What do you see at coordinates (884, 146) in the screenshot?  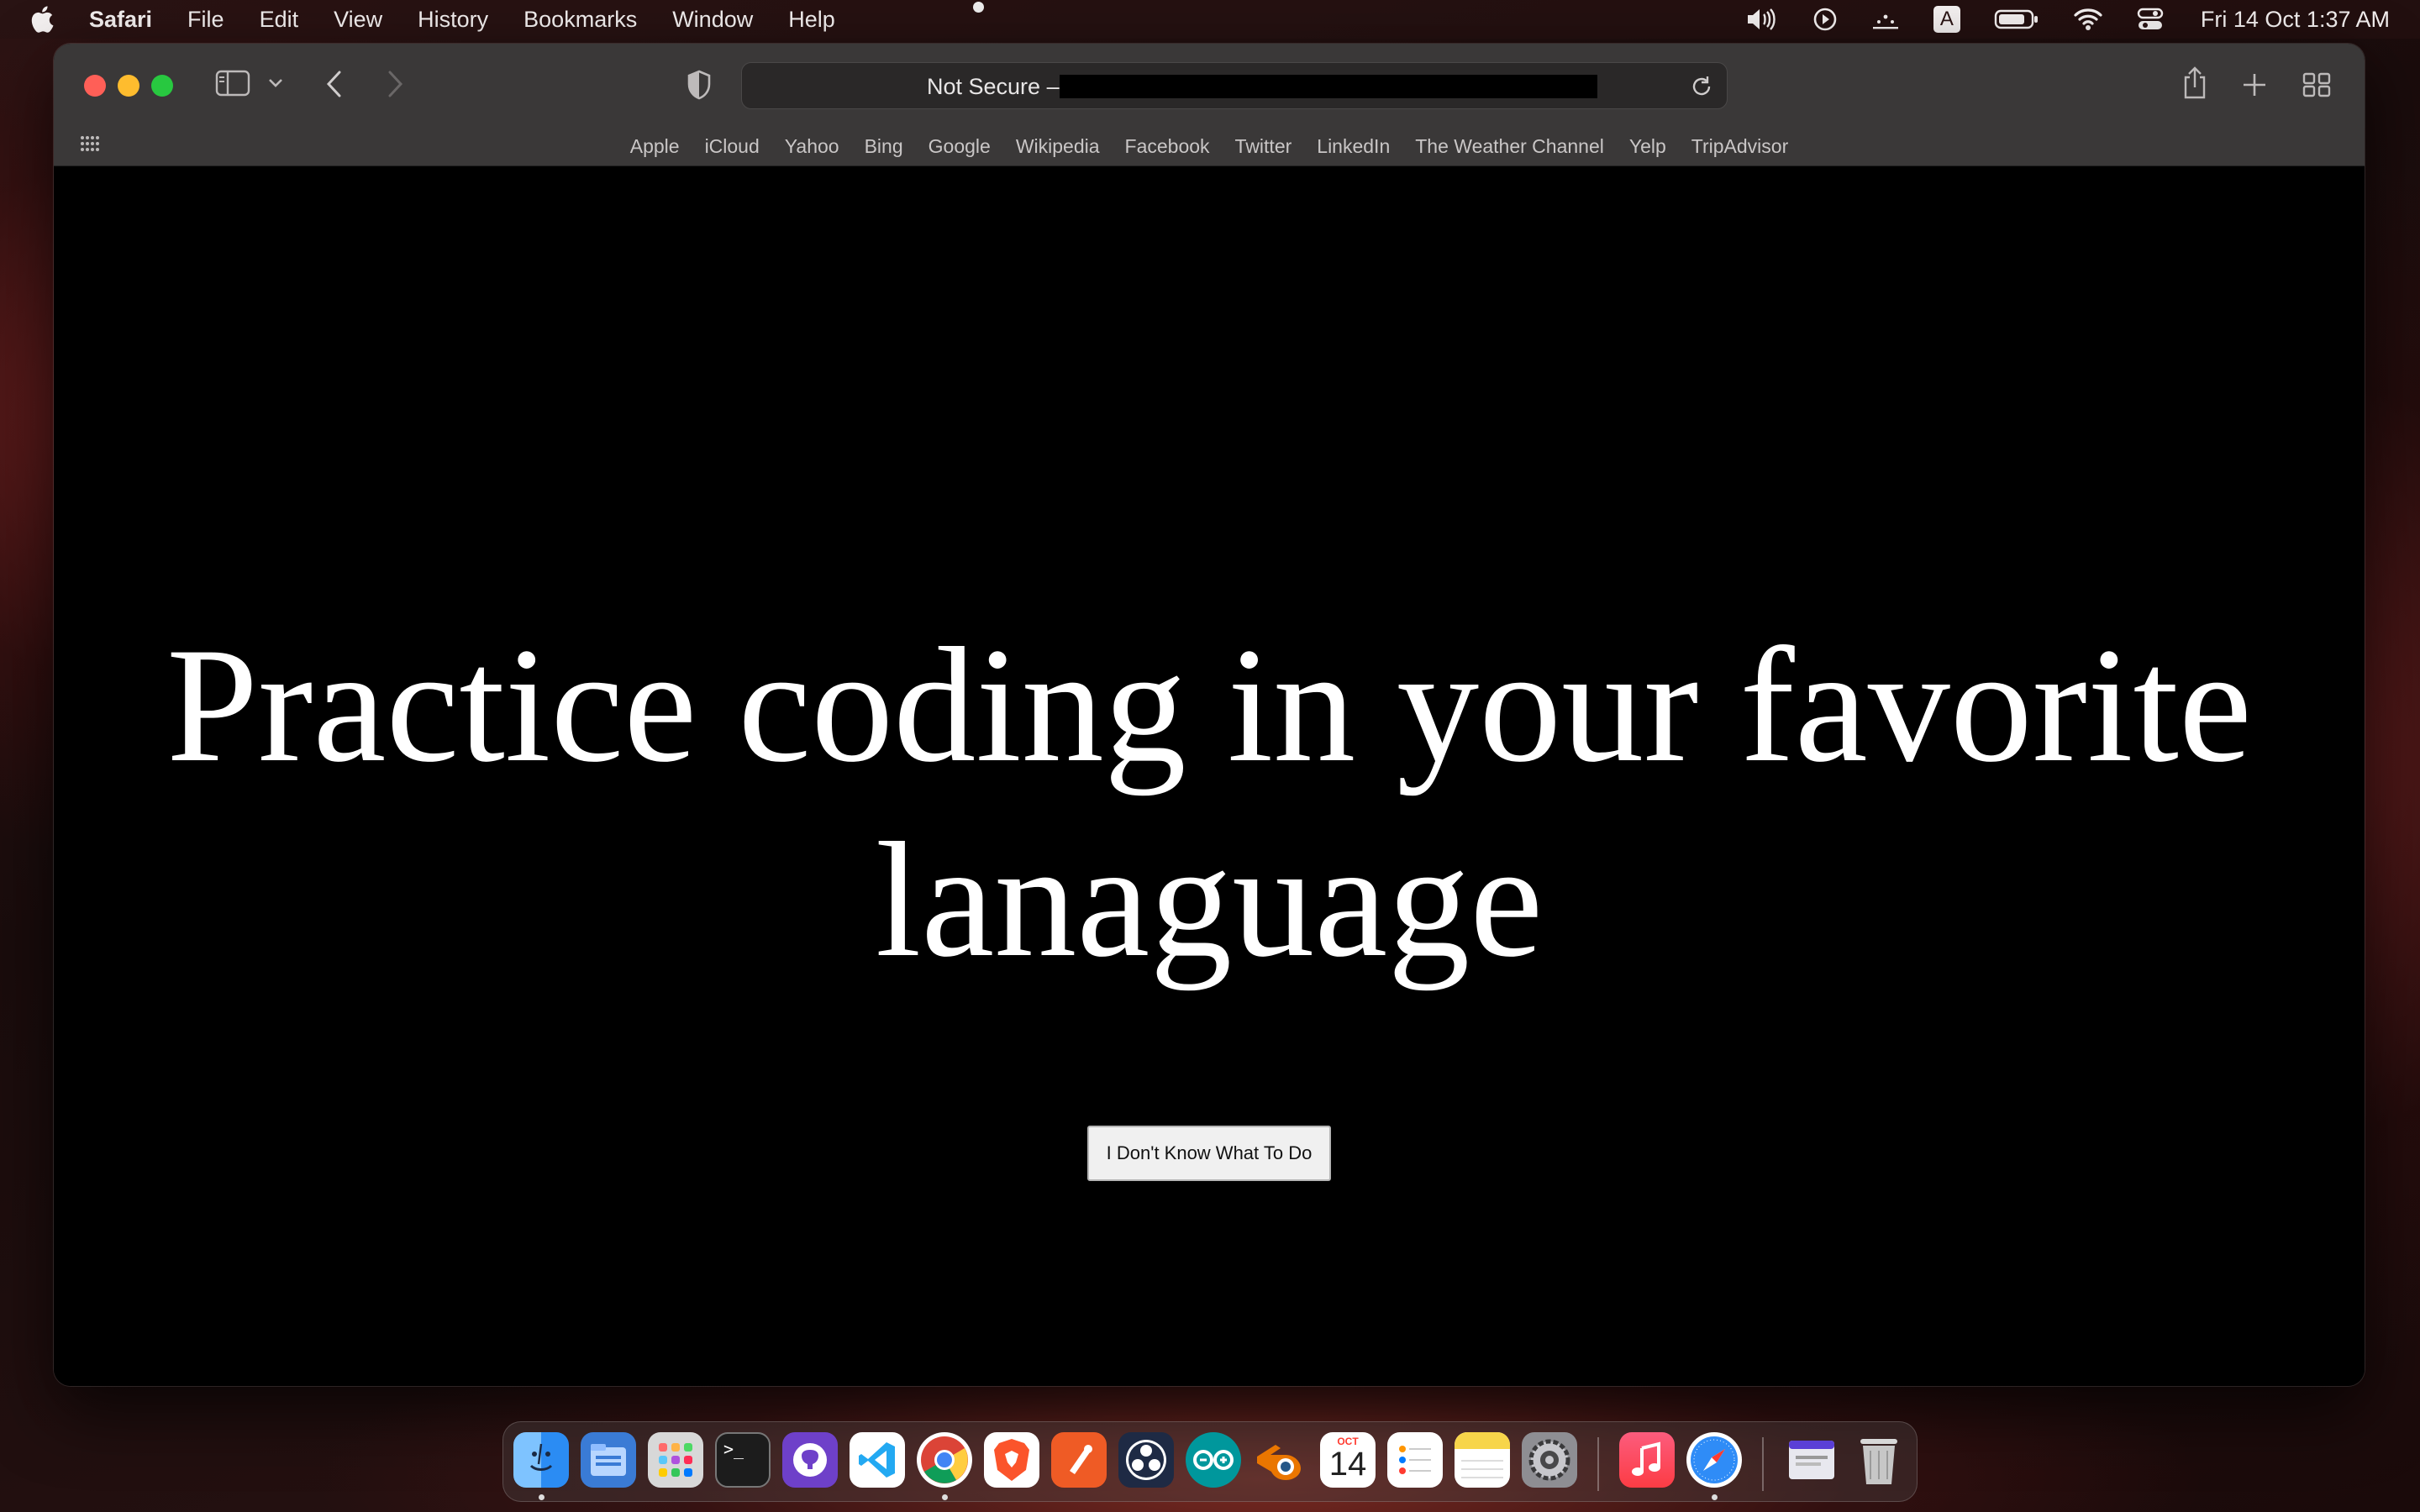 I see `favorite-bing: Bing` at bounding box center [884, 146].